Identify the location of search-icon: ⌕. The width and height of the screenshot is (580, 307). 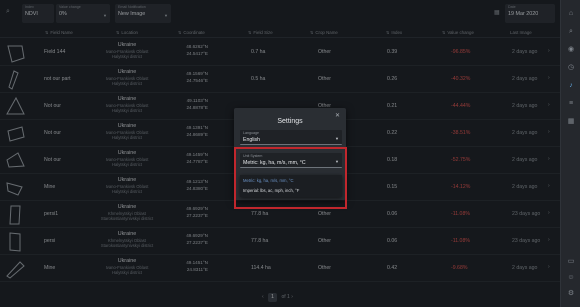
(571, 32).